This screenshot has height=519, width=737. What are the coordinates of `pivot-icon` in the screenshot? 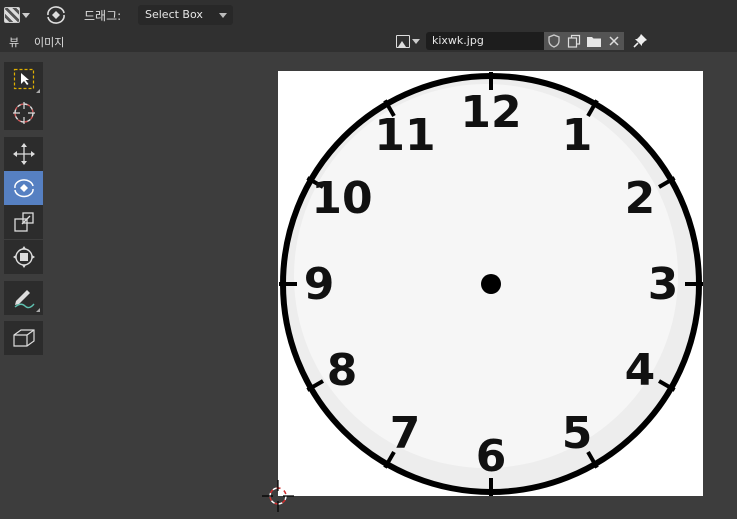 It's located at (56, 15).